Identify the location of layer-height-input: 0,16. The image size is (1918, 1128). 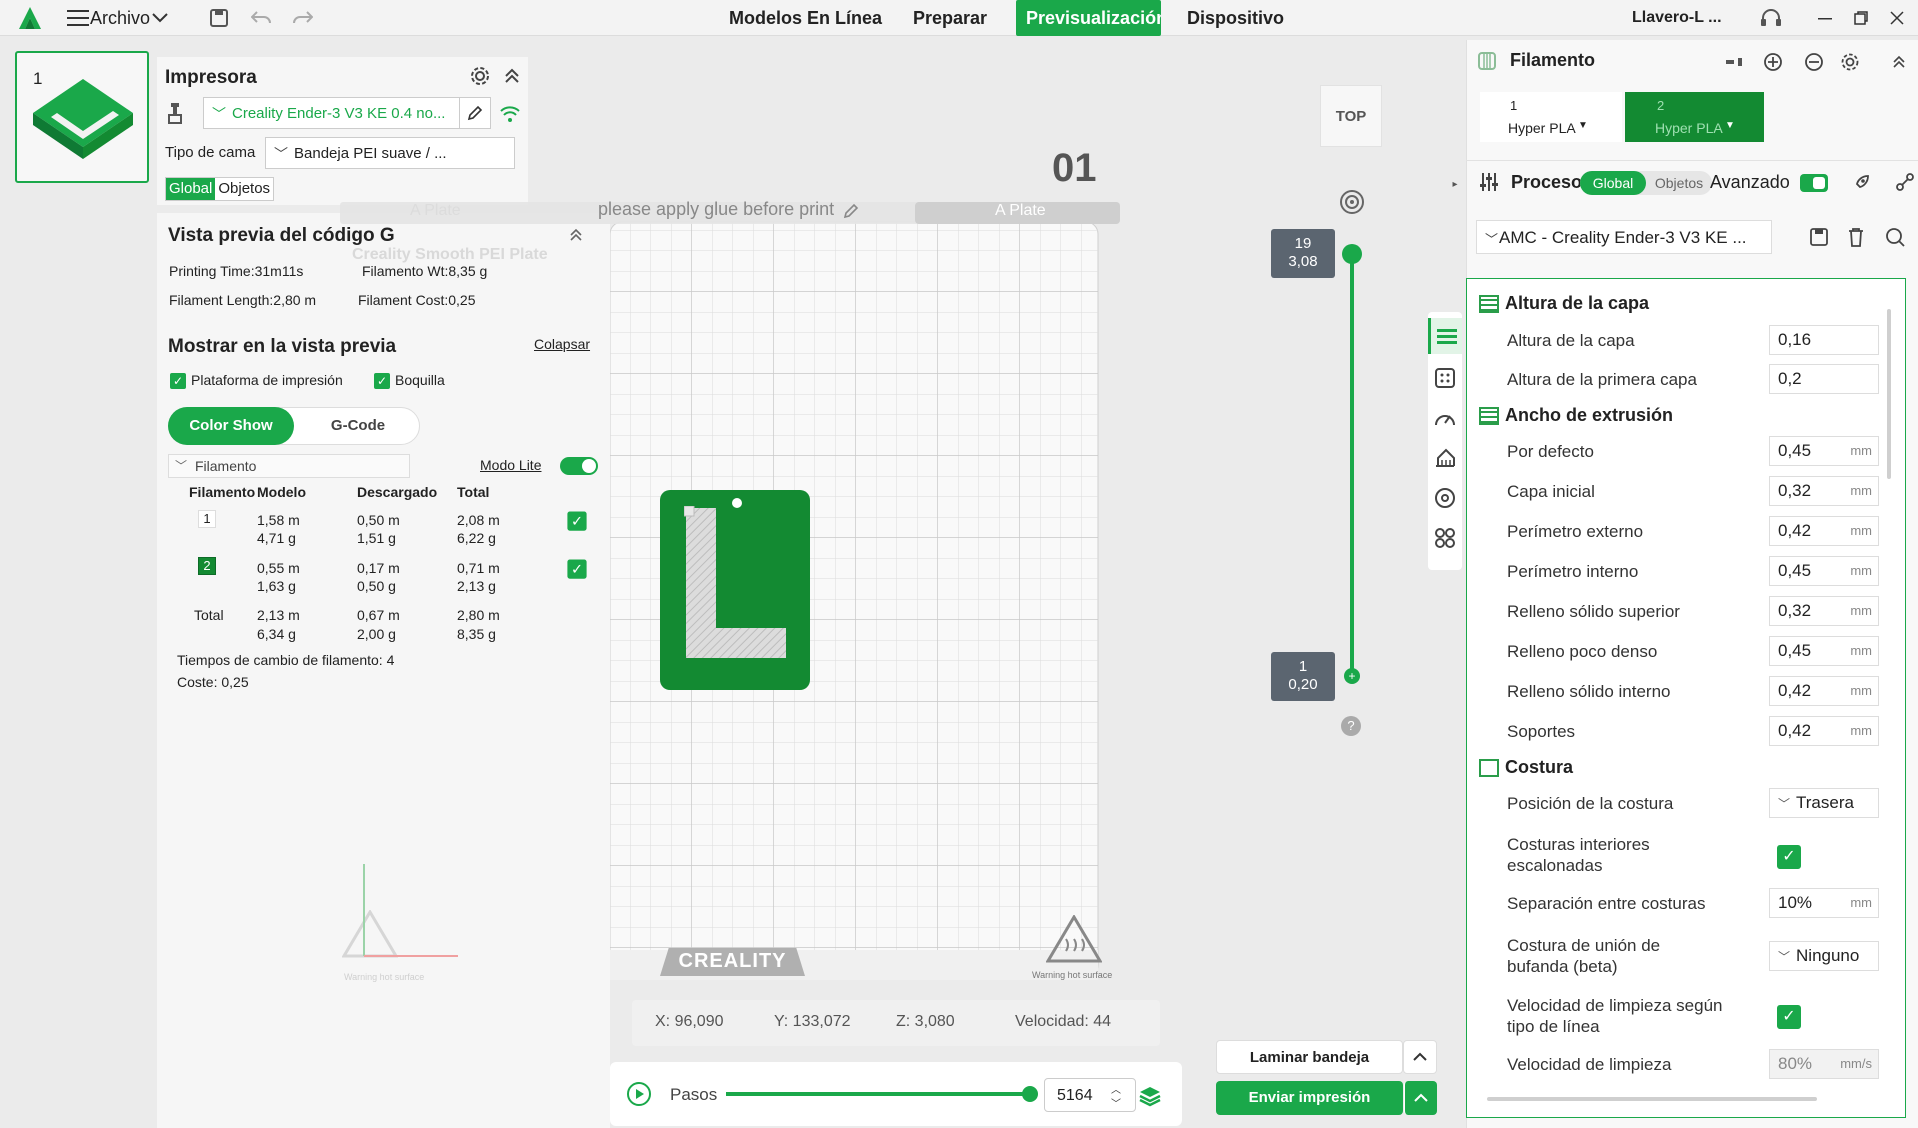
(1824, 340).